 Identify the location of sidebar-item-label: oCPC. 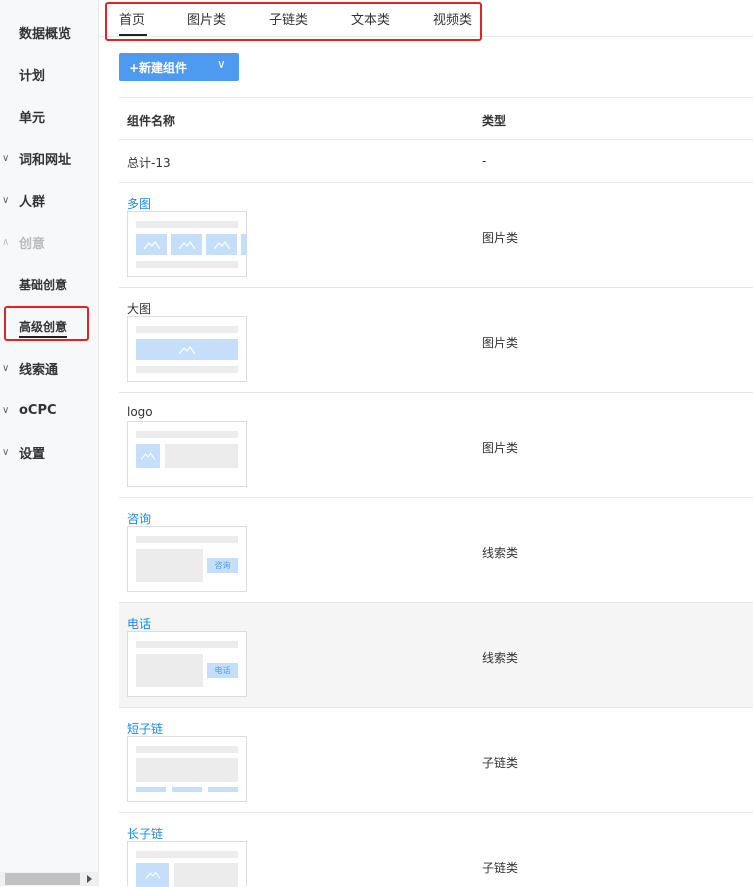
(38, 410).